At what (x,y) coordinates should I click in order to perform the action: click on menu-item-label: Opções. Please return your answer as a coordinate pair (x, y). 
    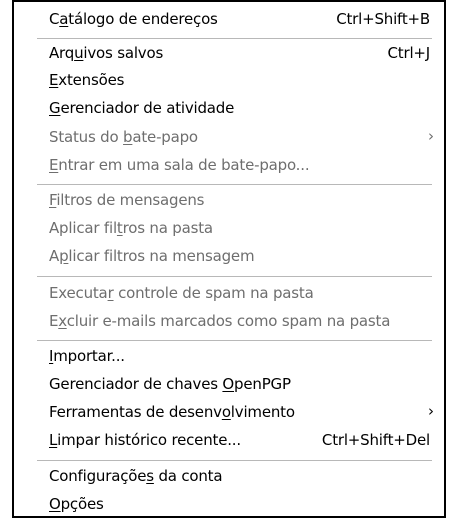
    Looking at the image, I should click on (76, 504).